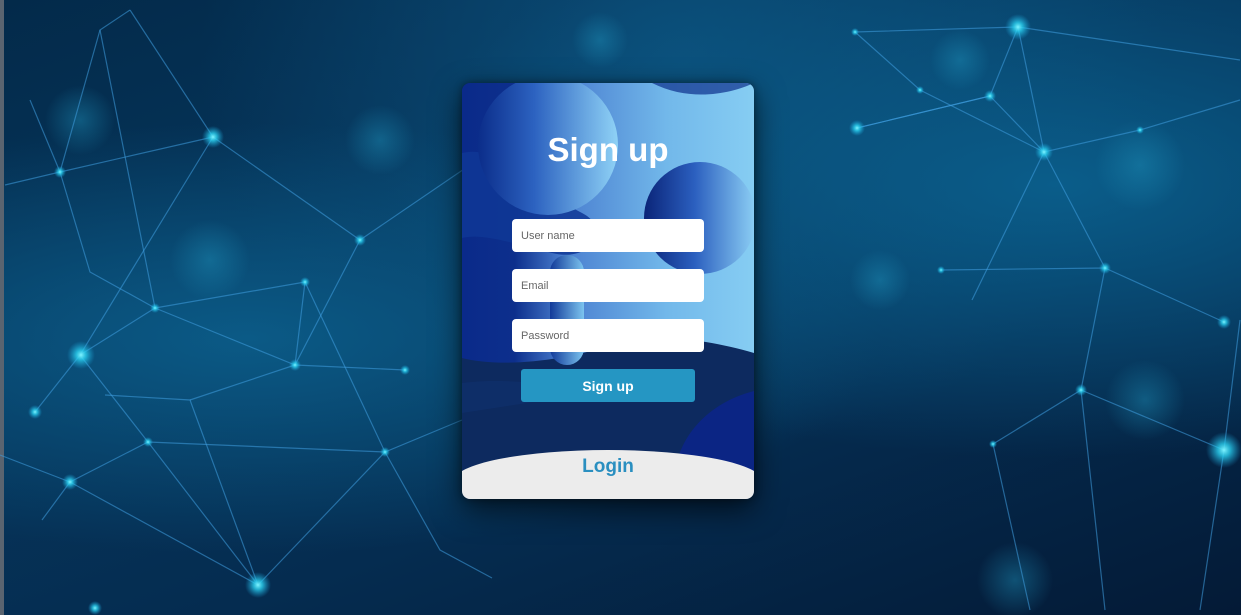  Describe the element at coordinates (608, 285) in the screenshot. I see `email-input` at that location.